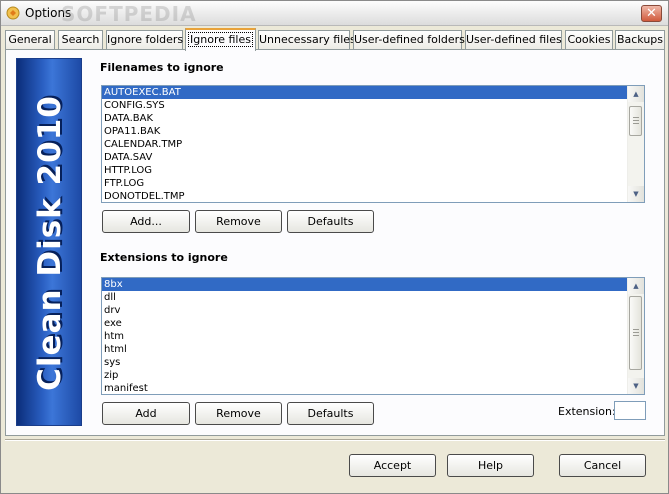  I want to click on tab-cookies: Cookies, so click(589, 39).